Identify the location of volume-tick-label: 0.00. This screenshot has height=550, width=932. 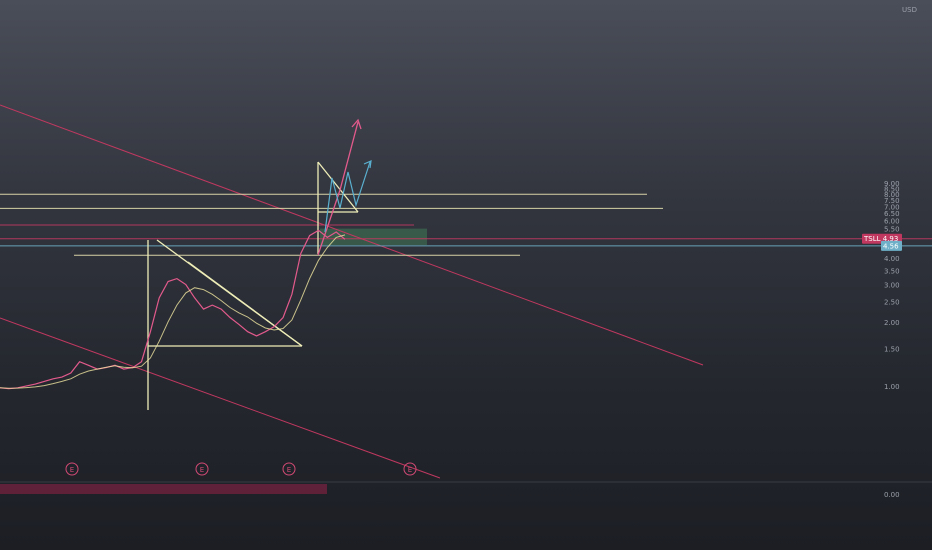
(892, 495).